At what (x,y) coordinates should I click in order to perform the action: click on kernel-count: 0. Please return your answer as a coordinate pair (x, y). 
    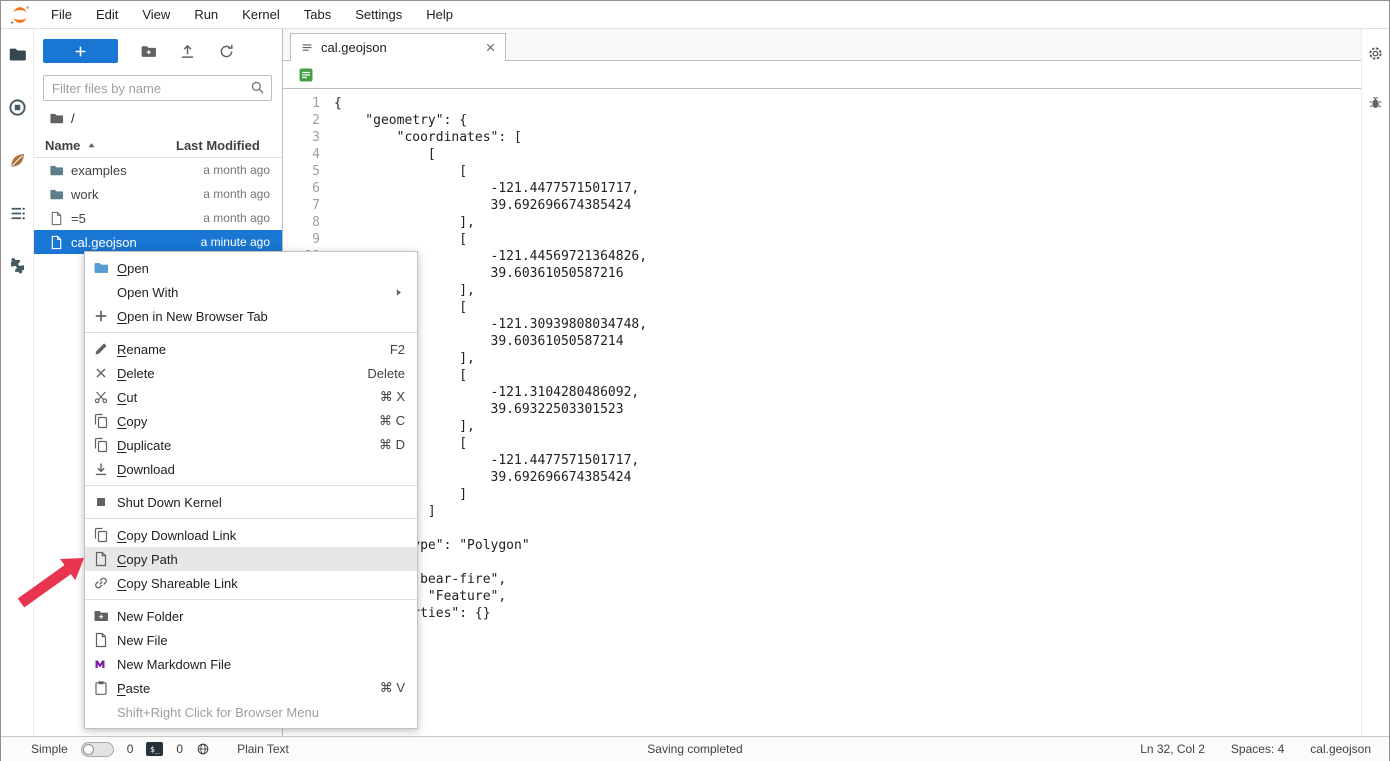
    Looking at the image, I should click on (179, 749).